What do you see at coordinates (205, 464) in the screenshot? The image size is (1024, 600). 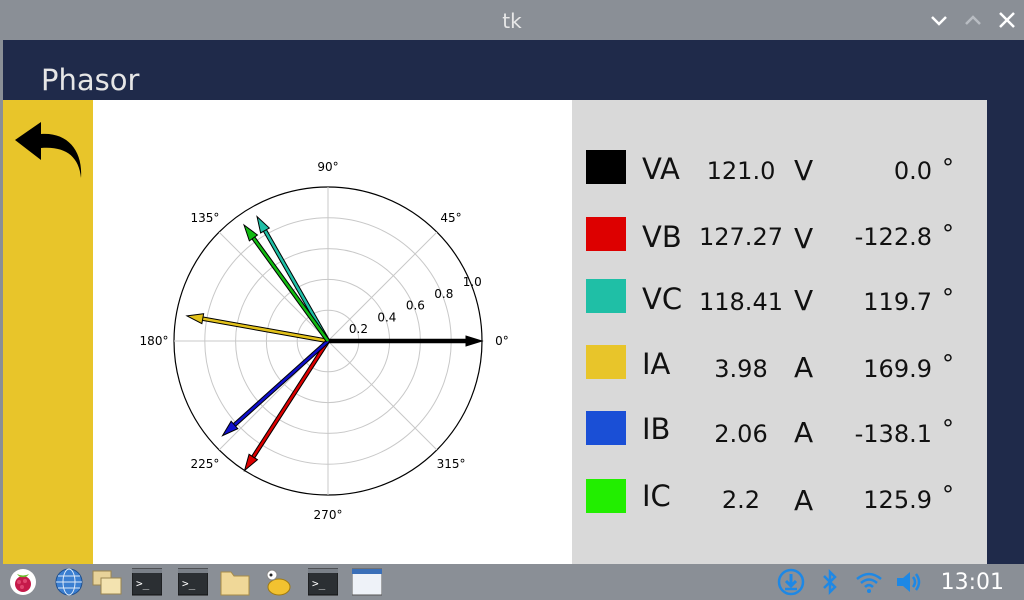 I see `angle-tick-label: 225°` at bounding box center [205, 464].